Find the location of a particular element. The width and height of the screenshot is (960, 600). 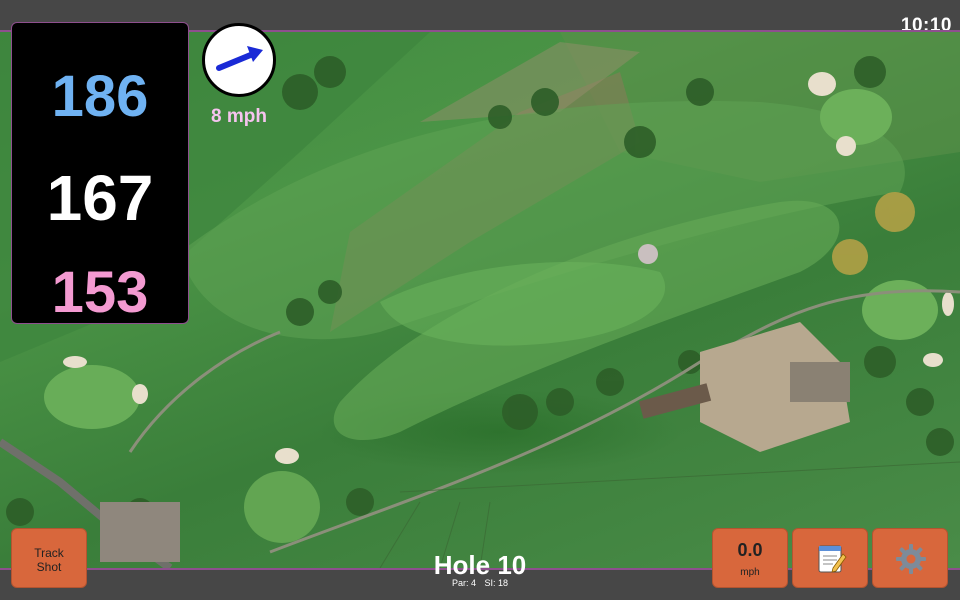

stroke-index-label: SI: 18 is located at coordinates (496, 583).